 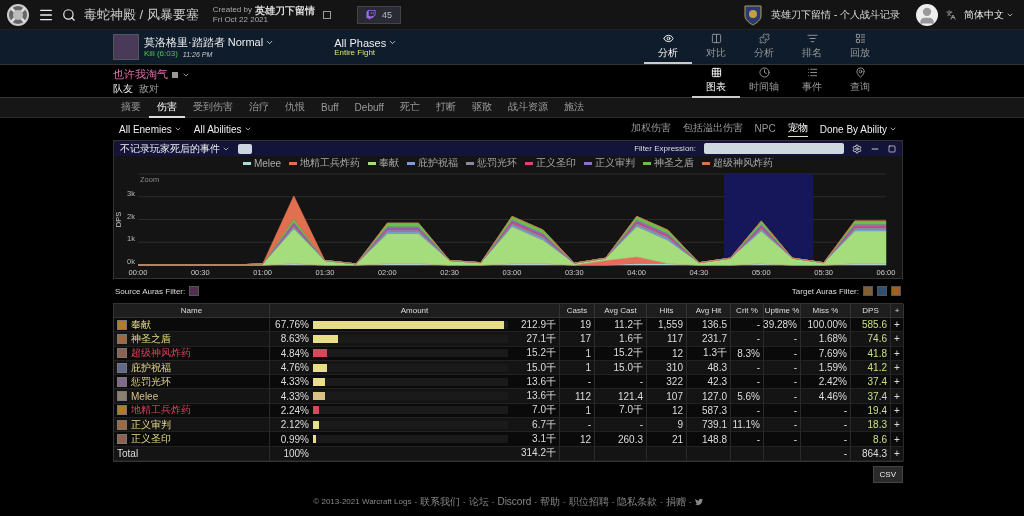 What do you see at coordinates (294, 425) in the screenshot?
I see `percent-text: 2.12%` at bounding box center [294, 425].